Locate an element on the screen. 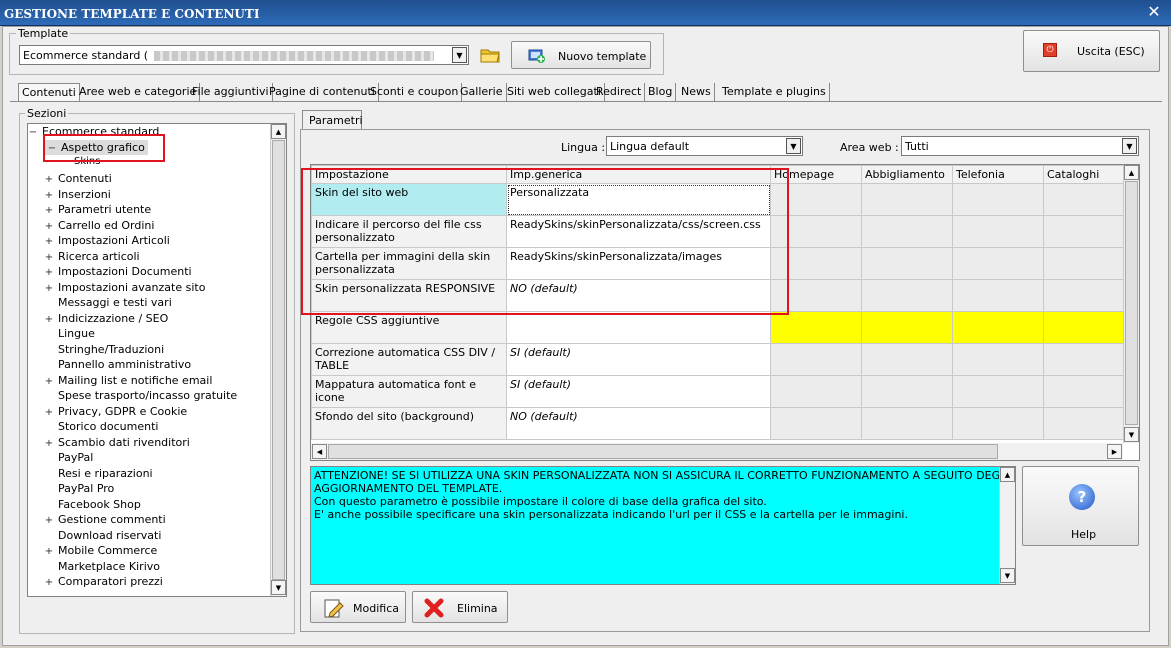 This screenshot has height=648, width=1171. tree-item: + Parametri utente is located at coordinates (97, 209).